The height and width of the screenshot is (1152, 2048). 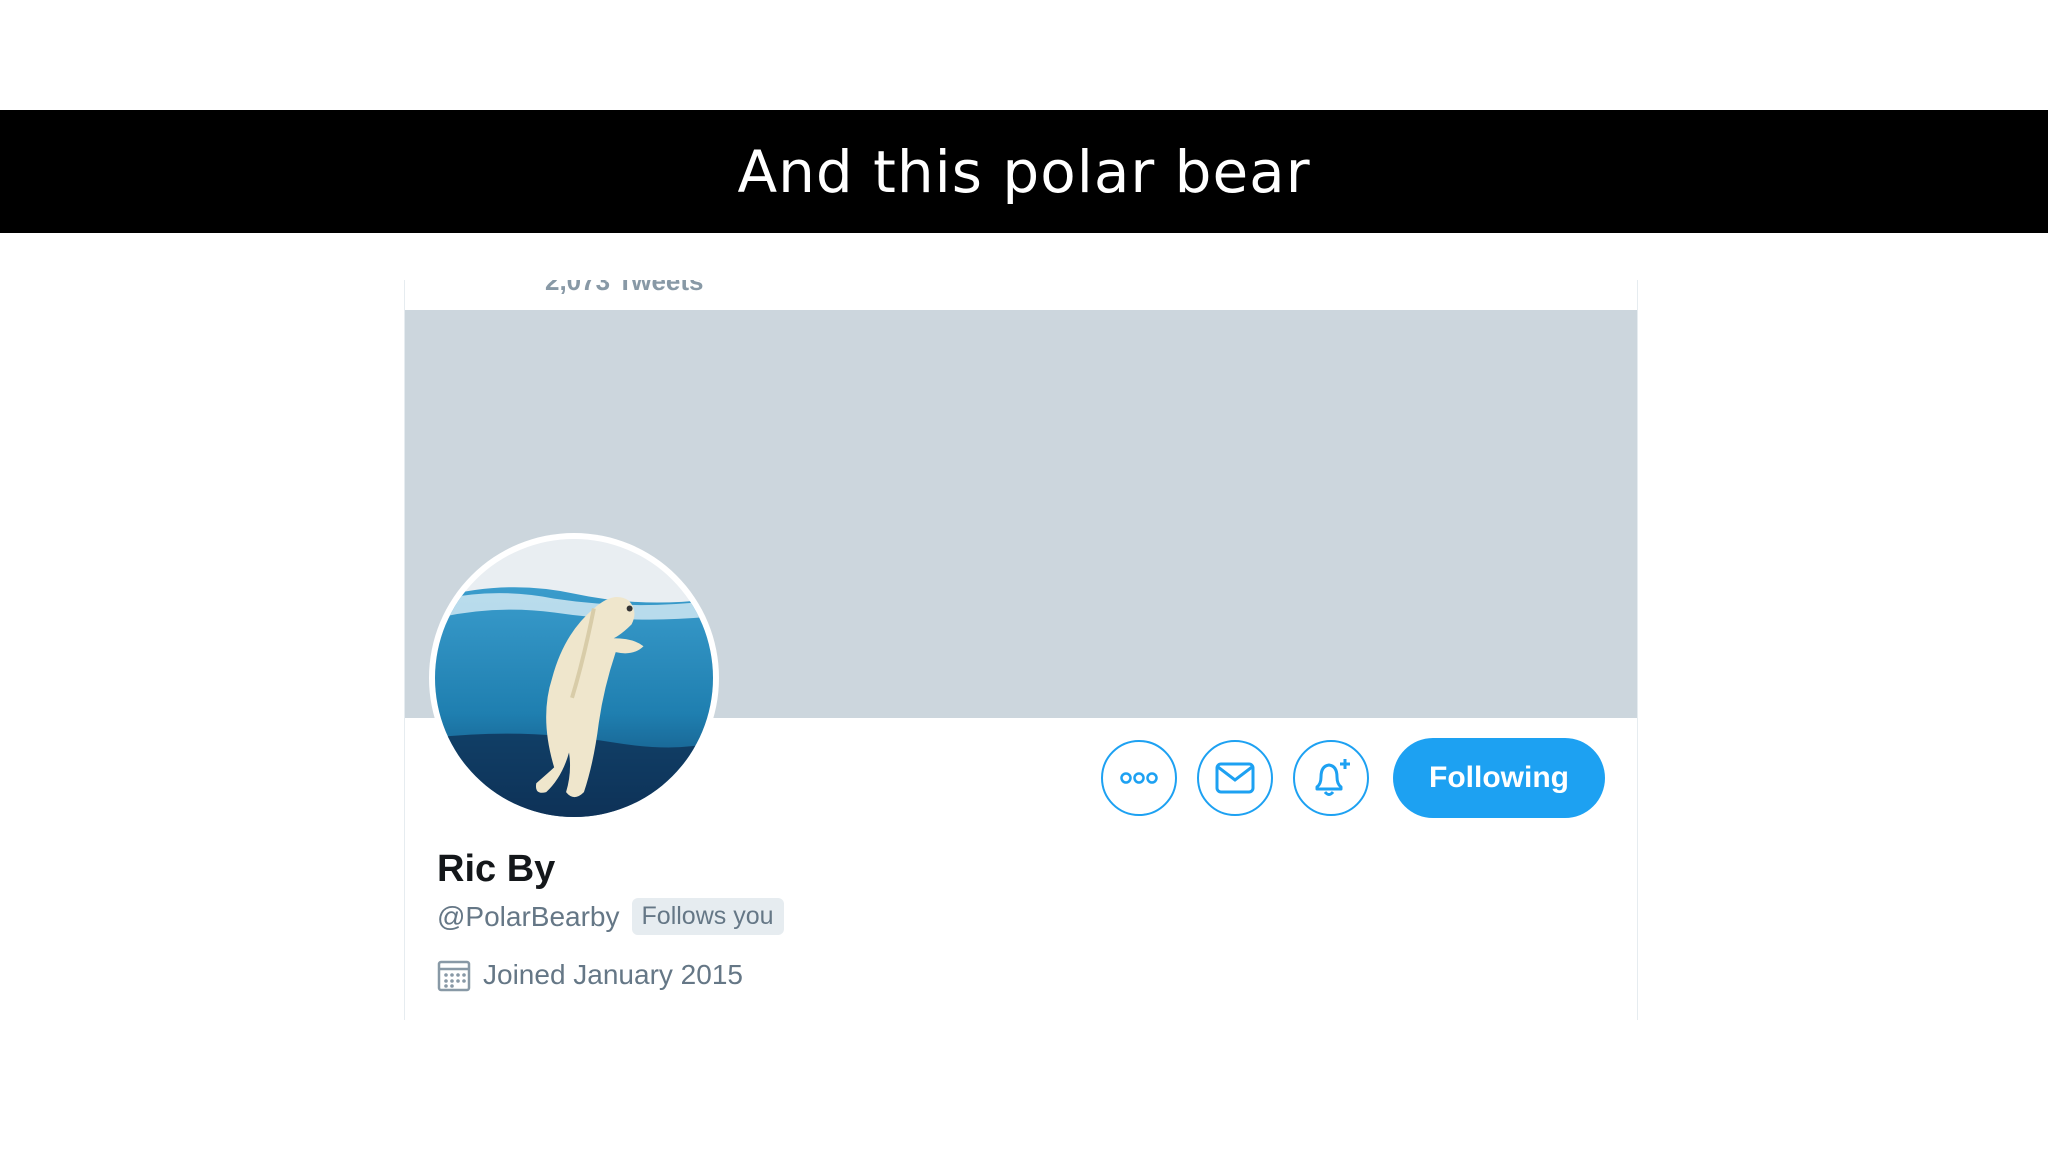 I want to click on handle-row: @PolarBearby Follows you, so click(x=610, y=916).